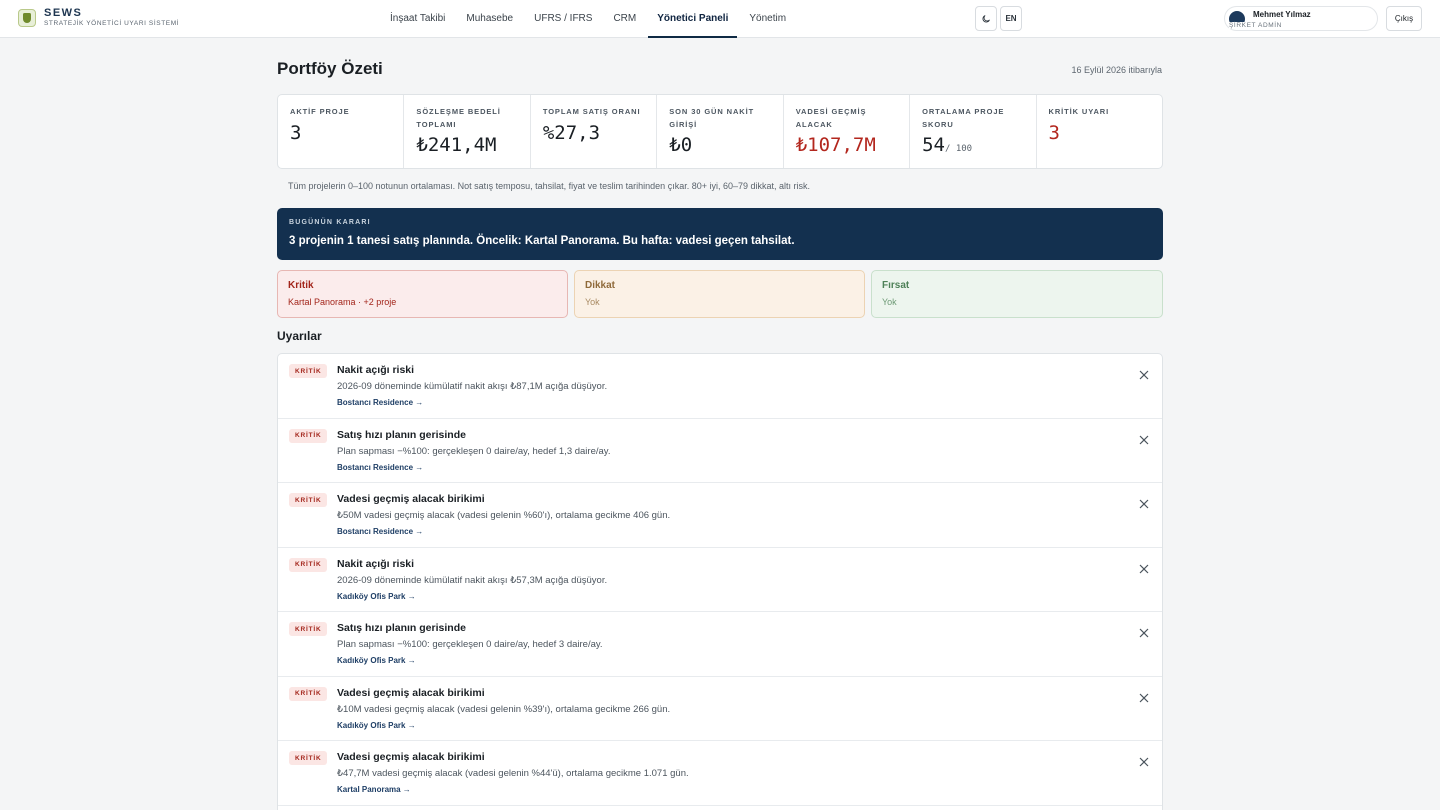  I want to click on kpi-label: VADESİ GEÇMİŞ ALACAK, so click(831, 118).